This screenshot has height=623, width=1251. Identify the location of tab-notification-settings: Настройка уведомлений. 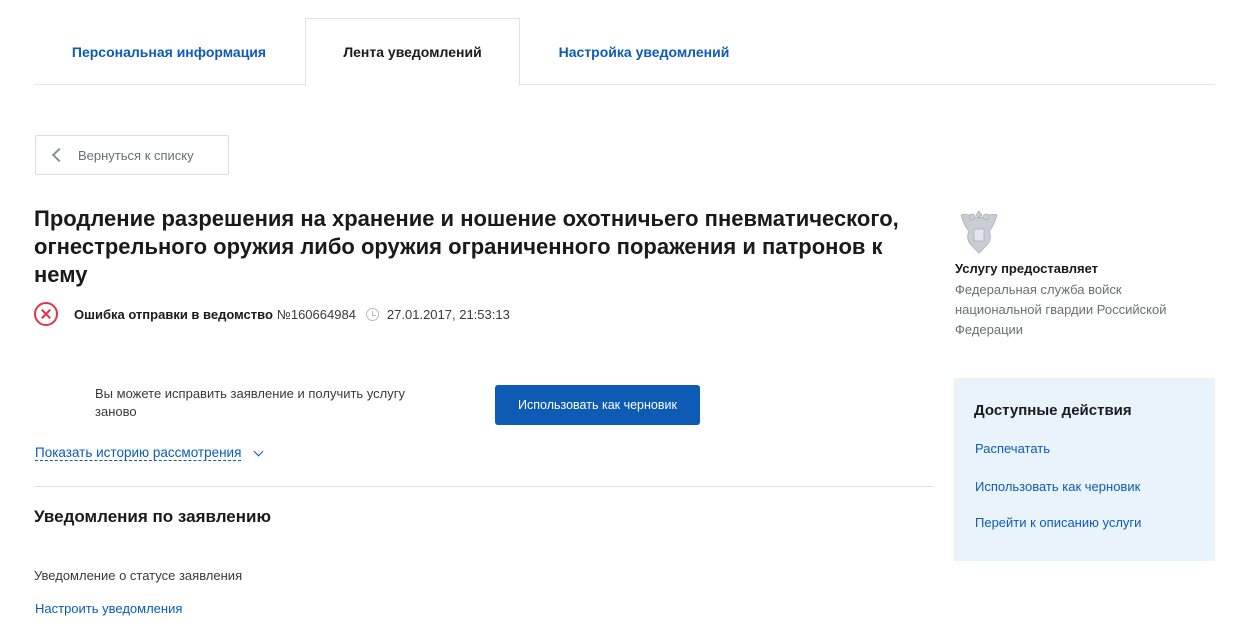
(644, 51).